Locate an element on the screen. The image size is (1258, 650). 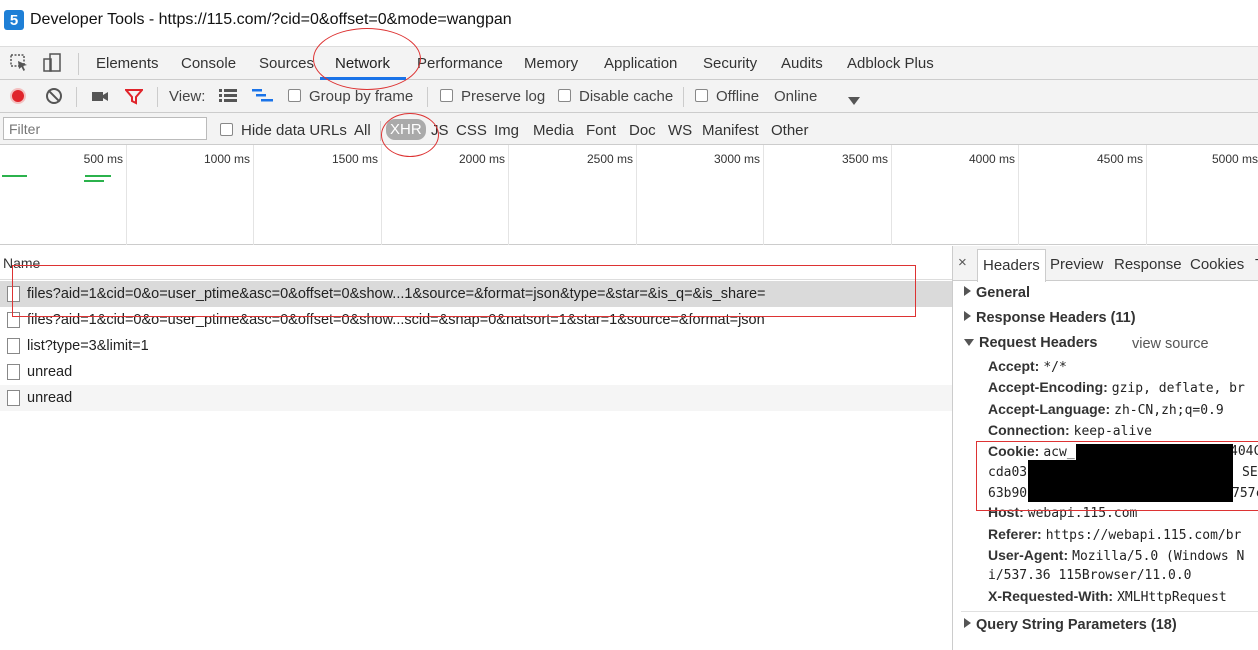
header-key: Cookie: is located at coordinates (1014, 451).